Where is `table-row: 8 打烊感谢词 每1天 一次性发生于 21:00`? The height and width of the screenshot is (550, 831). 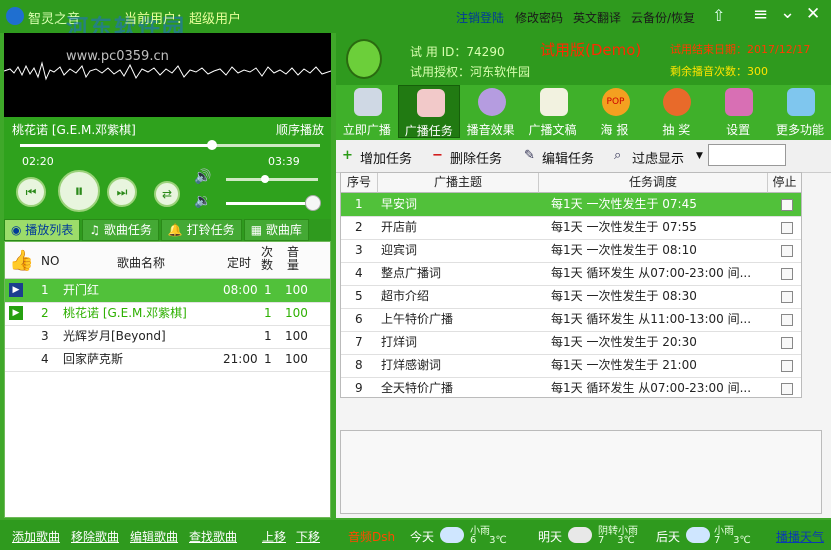
table-row: 8 打烊感谢词 每1天 一次性发生于 21:00 is located at coordinates (571, 366).